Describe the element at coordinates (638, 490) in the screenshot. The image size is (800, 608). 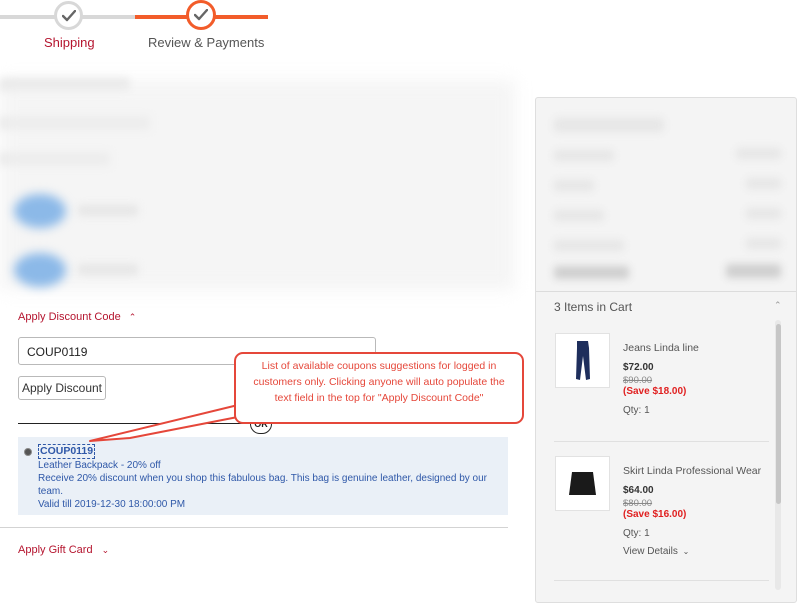
I see `cart-item-price: $64.00` at that location.